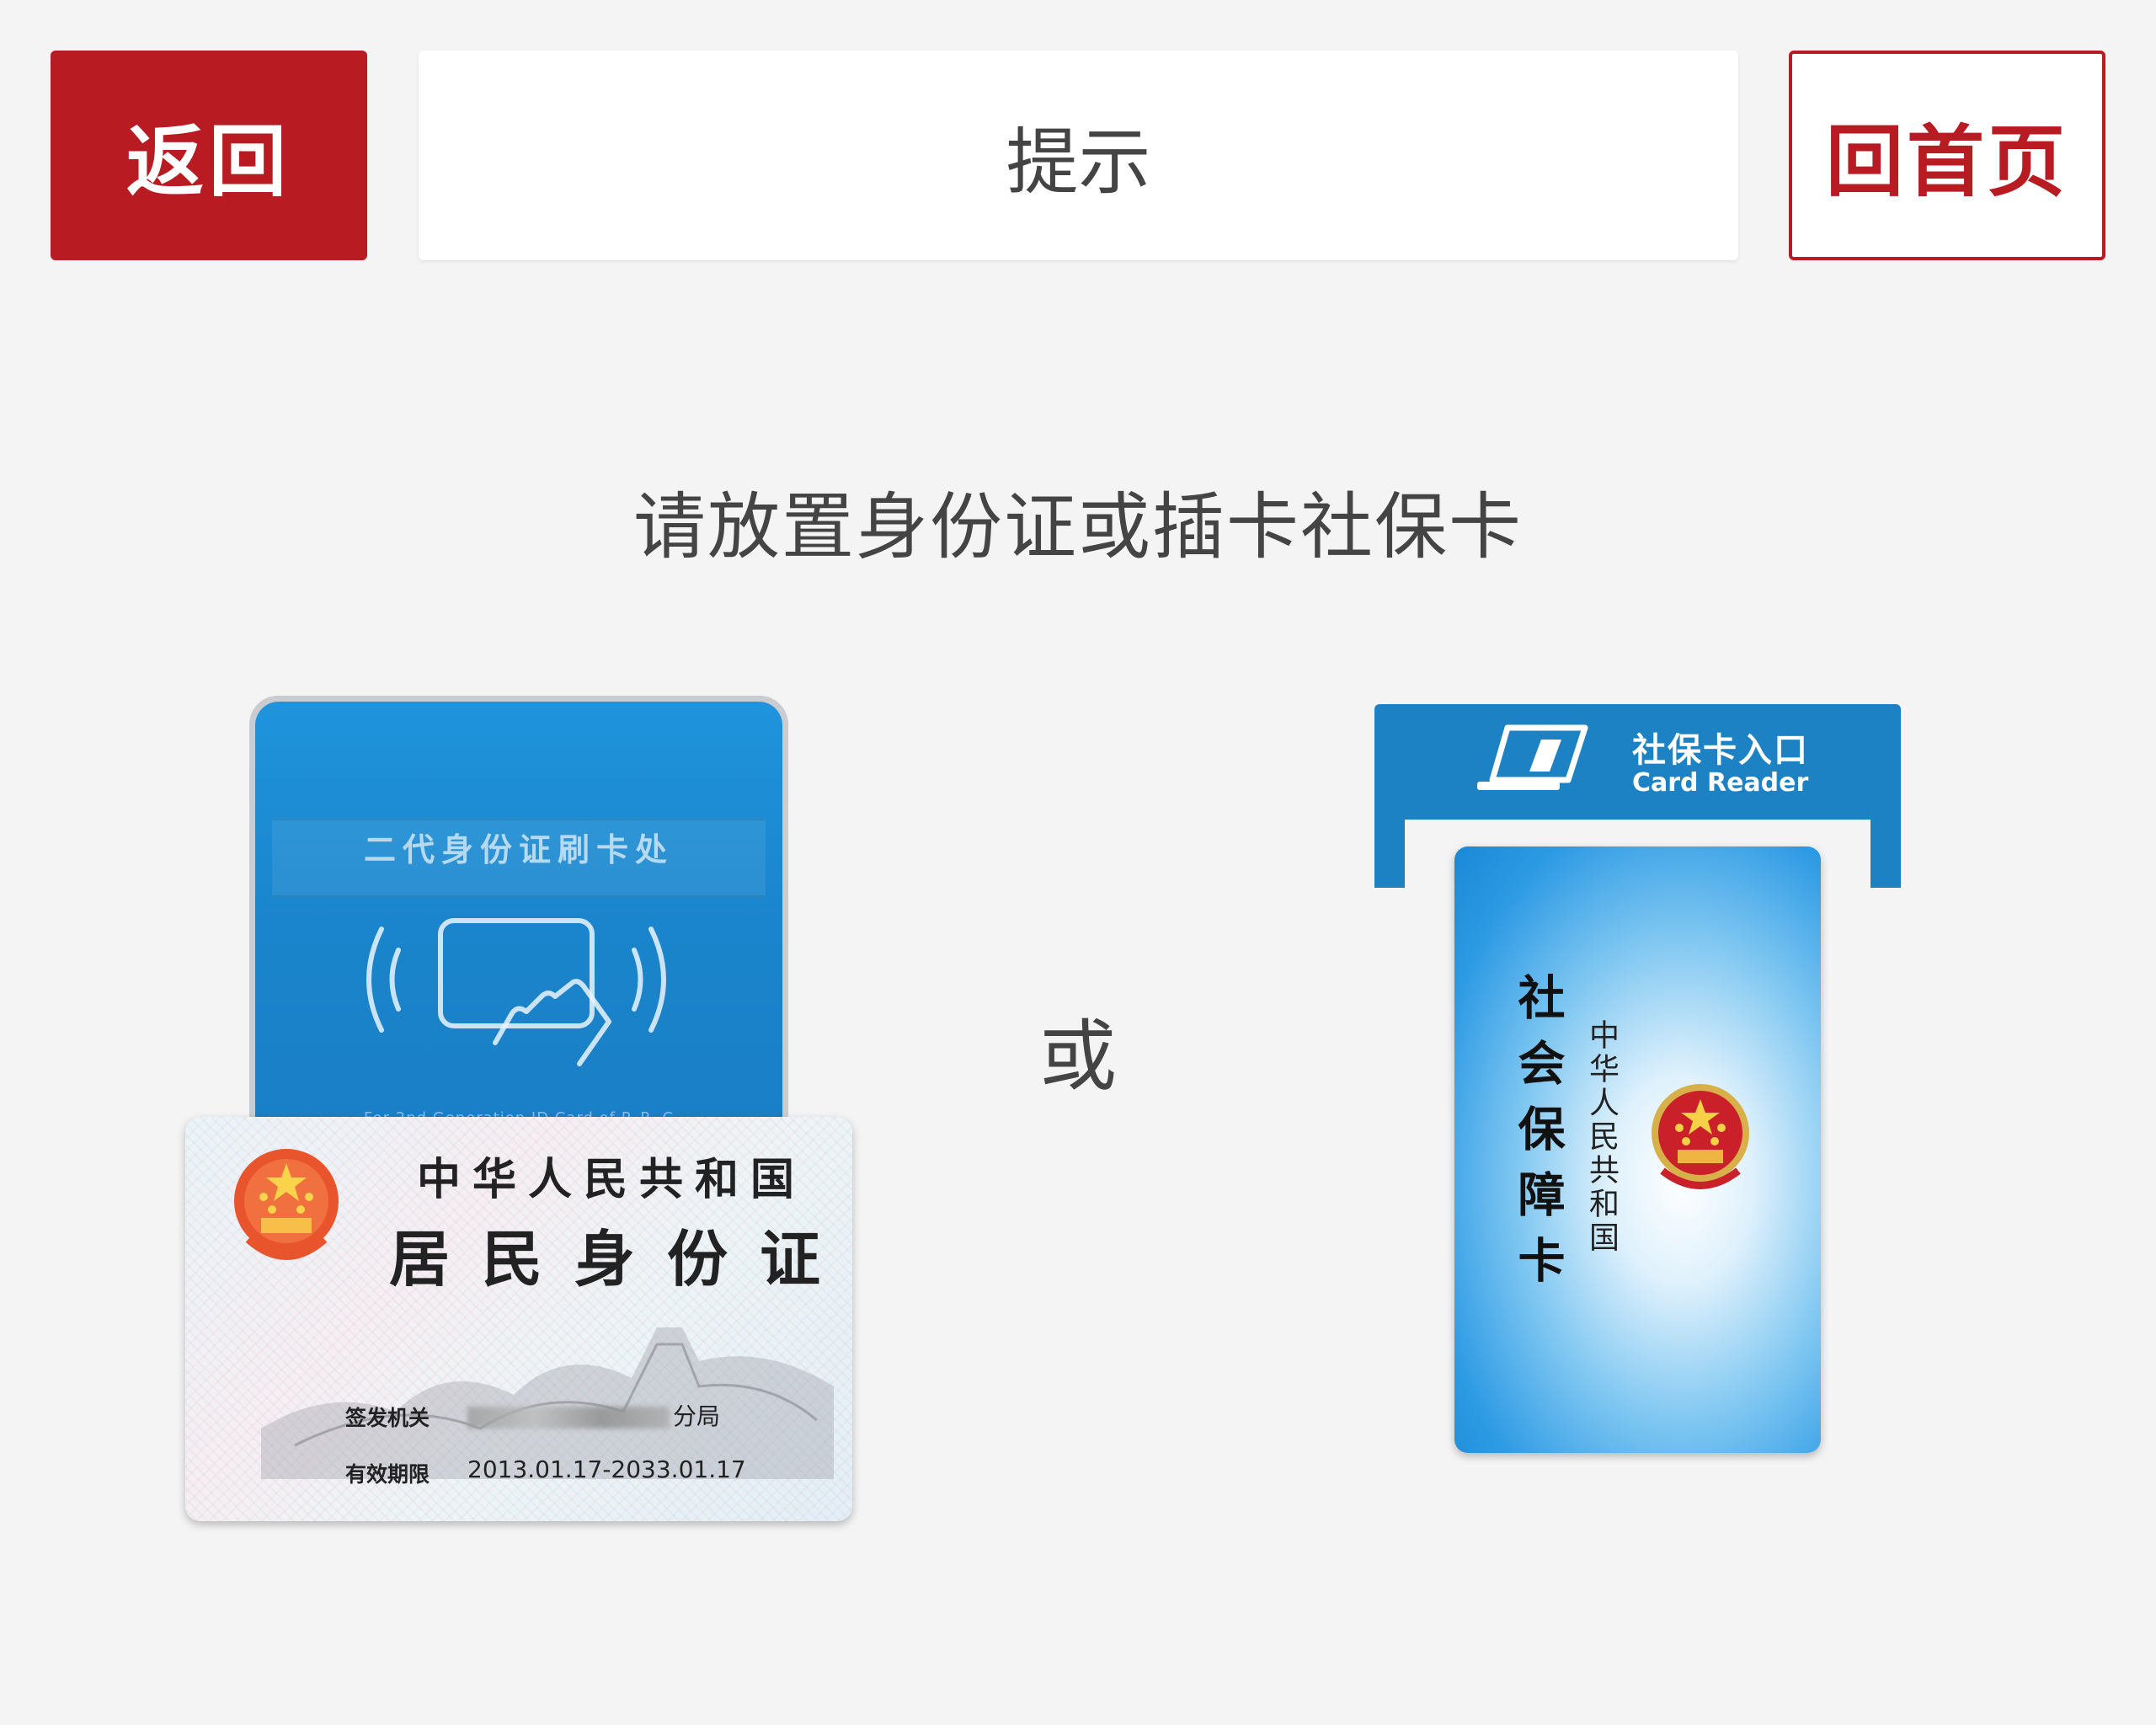 This screenshot has width=2156, height=1725. What do you see at coordinates (1720, 750) in the screenshot?
I see `social-card-reader-title: 社保卡入口` at bounding box center [1720, 750].